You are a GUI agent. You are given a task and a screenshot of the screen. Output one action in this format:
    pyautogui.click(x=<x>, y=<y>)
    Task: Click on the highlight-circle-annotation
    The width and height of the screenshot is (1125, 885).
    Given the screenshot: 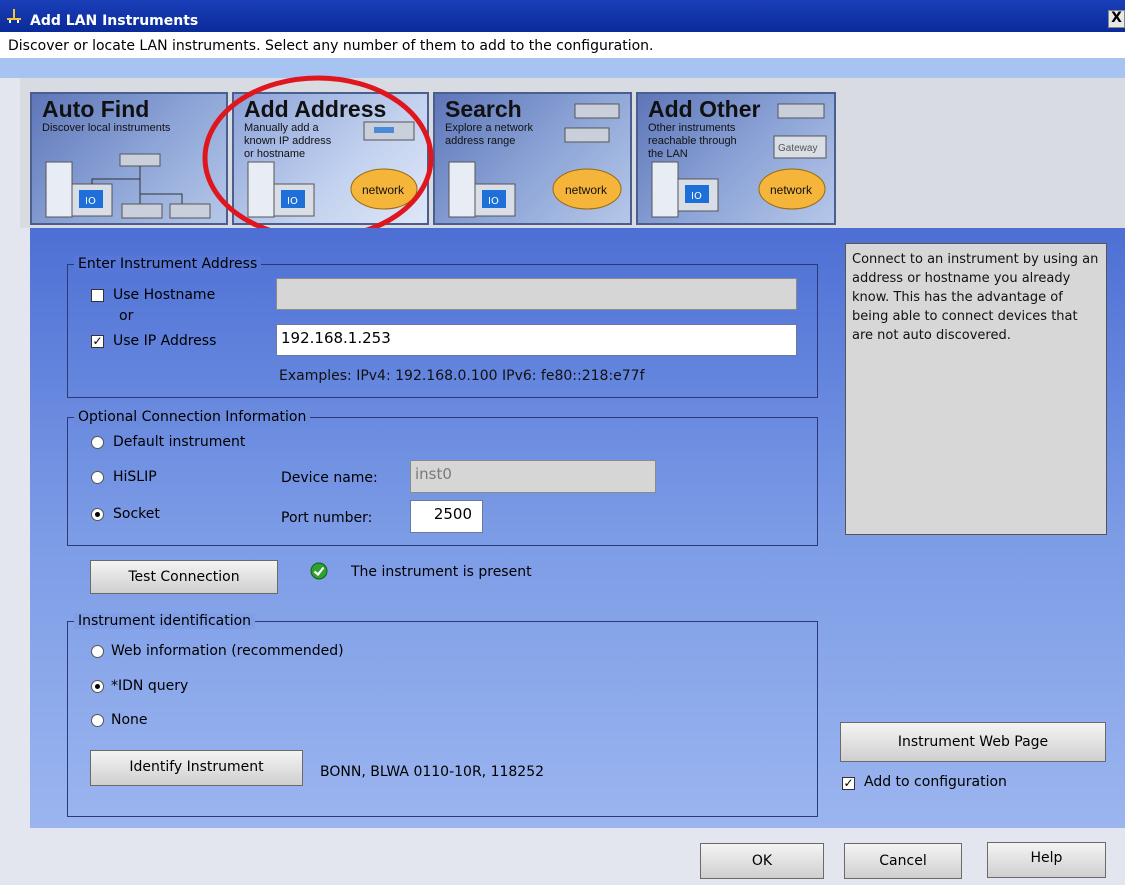 What is the action you would take?
    pyautogui.click(x=318, y=158)
    